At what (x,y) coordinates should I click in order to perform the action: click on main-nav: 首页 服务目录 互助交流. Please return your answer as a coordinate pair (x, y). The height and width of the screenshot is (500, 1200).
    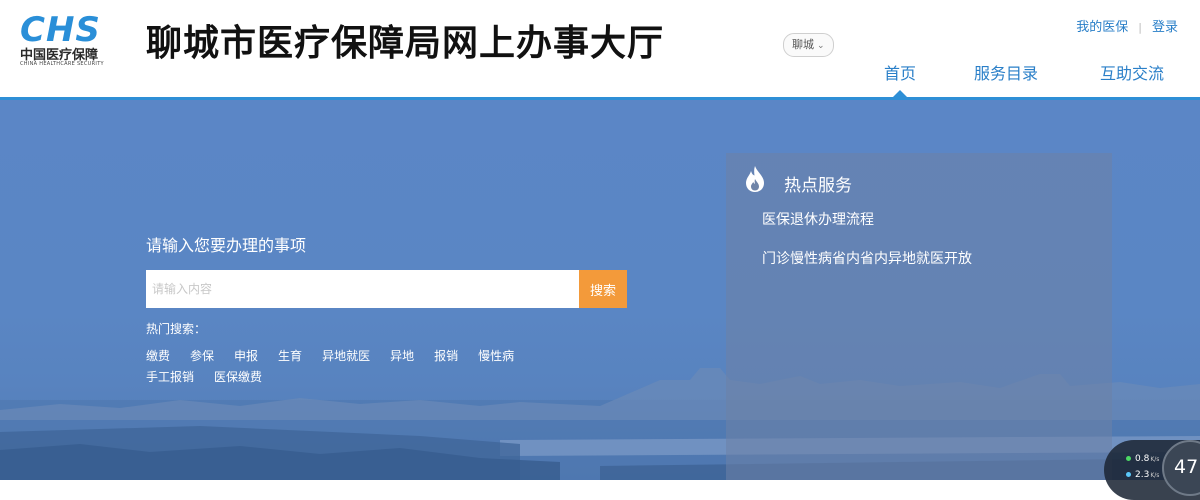
    Looking at the image, I should click on (600, 80).